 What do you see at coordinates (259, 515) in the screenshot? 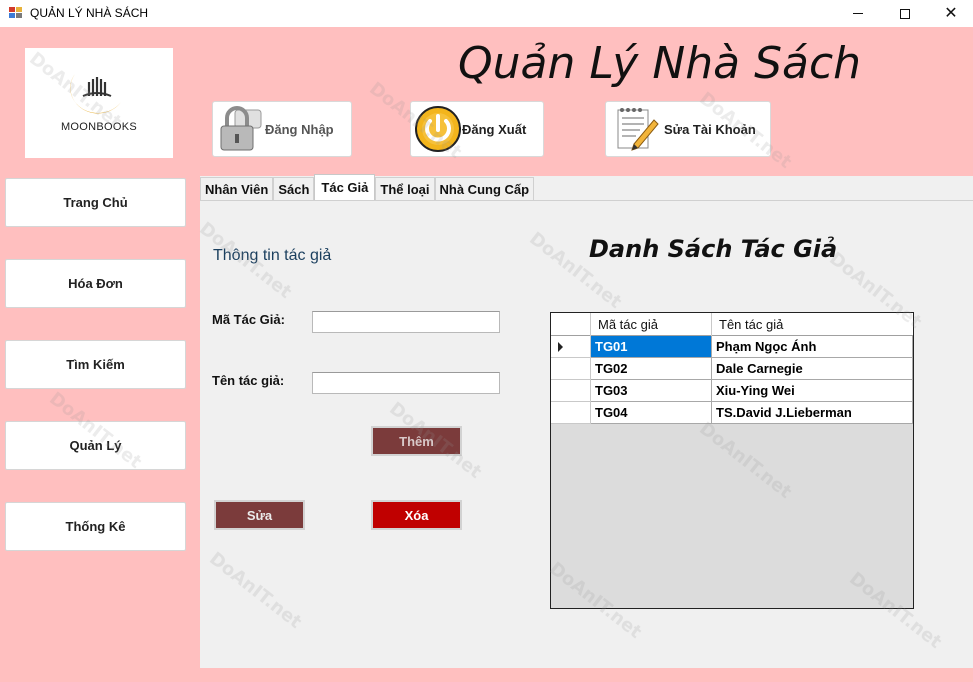
I see `edit-button: Sửa` at bounding box center [259, 515].